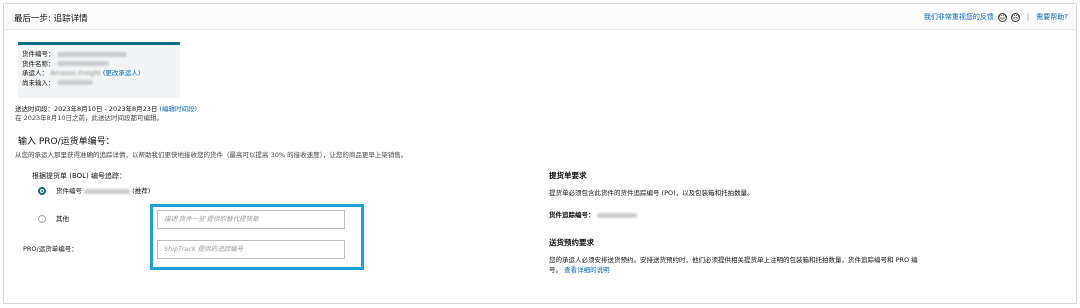 The height and width of the screenshot is (308, 1080). Describe the element at coordinates (251, 249) in the screenshot. I see `pro-number-input: ShipTrack 提供的追踪编号` at that location.